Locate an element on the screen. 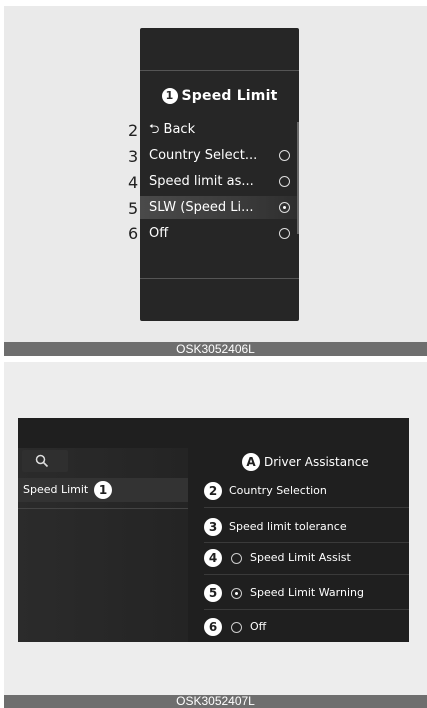 This screenshot has height=708, width=427. menu-row-label: Off is located at coordinates (258, 626).